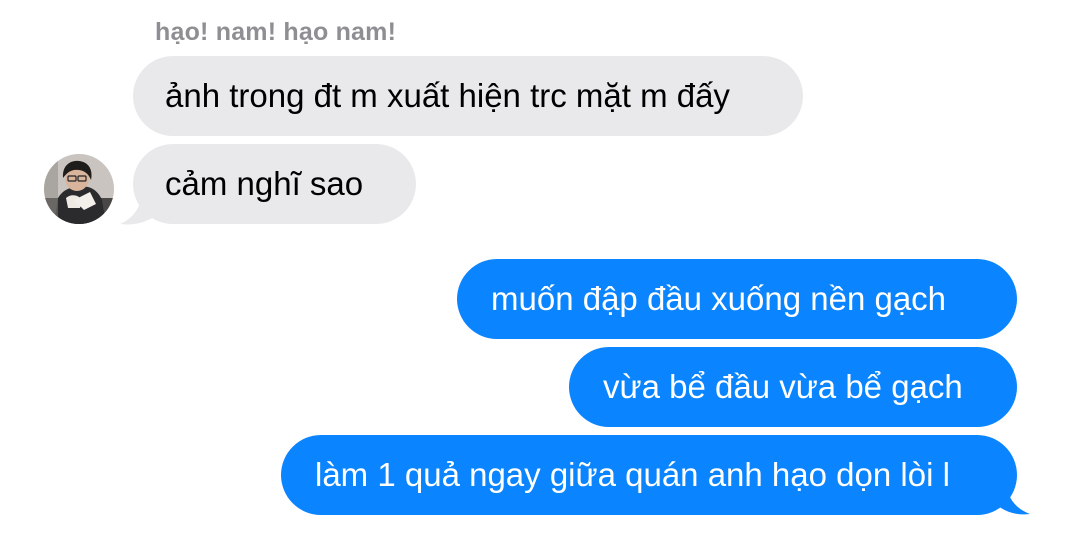  What do you see at coordinates (276, 32) in the screenshot?
I see `sender-name: hạo! nam! hạo nam!` at bounding box center [276, 32].